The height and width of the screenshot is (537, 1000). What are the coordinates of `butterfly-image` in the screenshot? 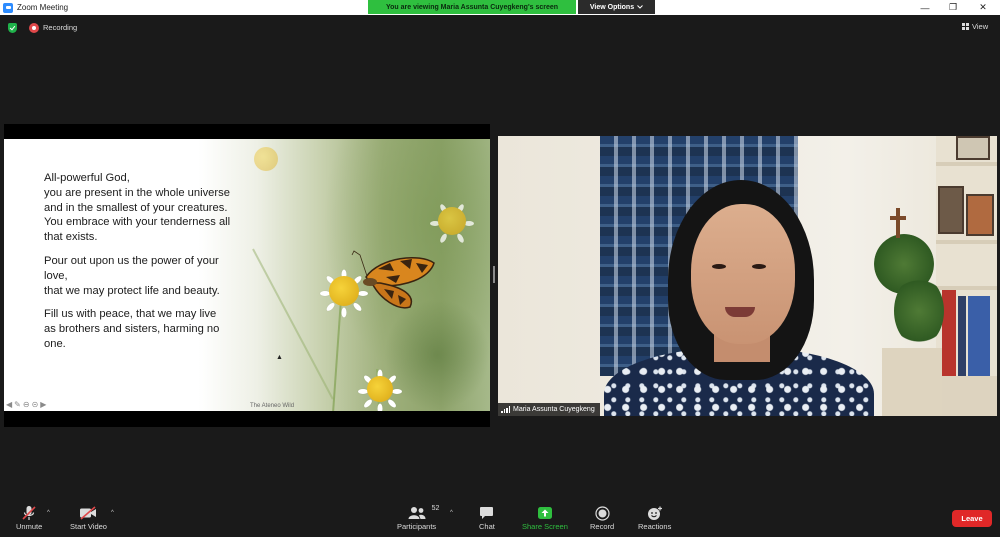 It's located at (393, 279).